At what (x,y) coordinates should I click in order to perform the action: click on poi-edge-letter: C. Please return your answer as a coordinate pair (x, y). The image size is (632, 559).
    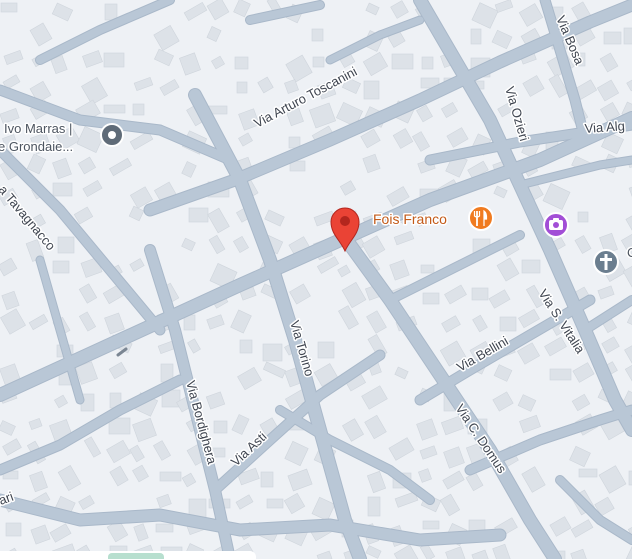
    Looking at the image, I should click on (629, 252).